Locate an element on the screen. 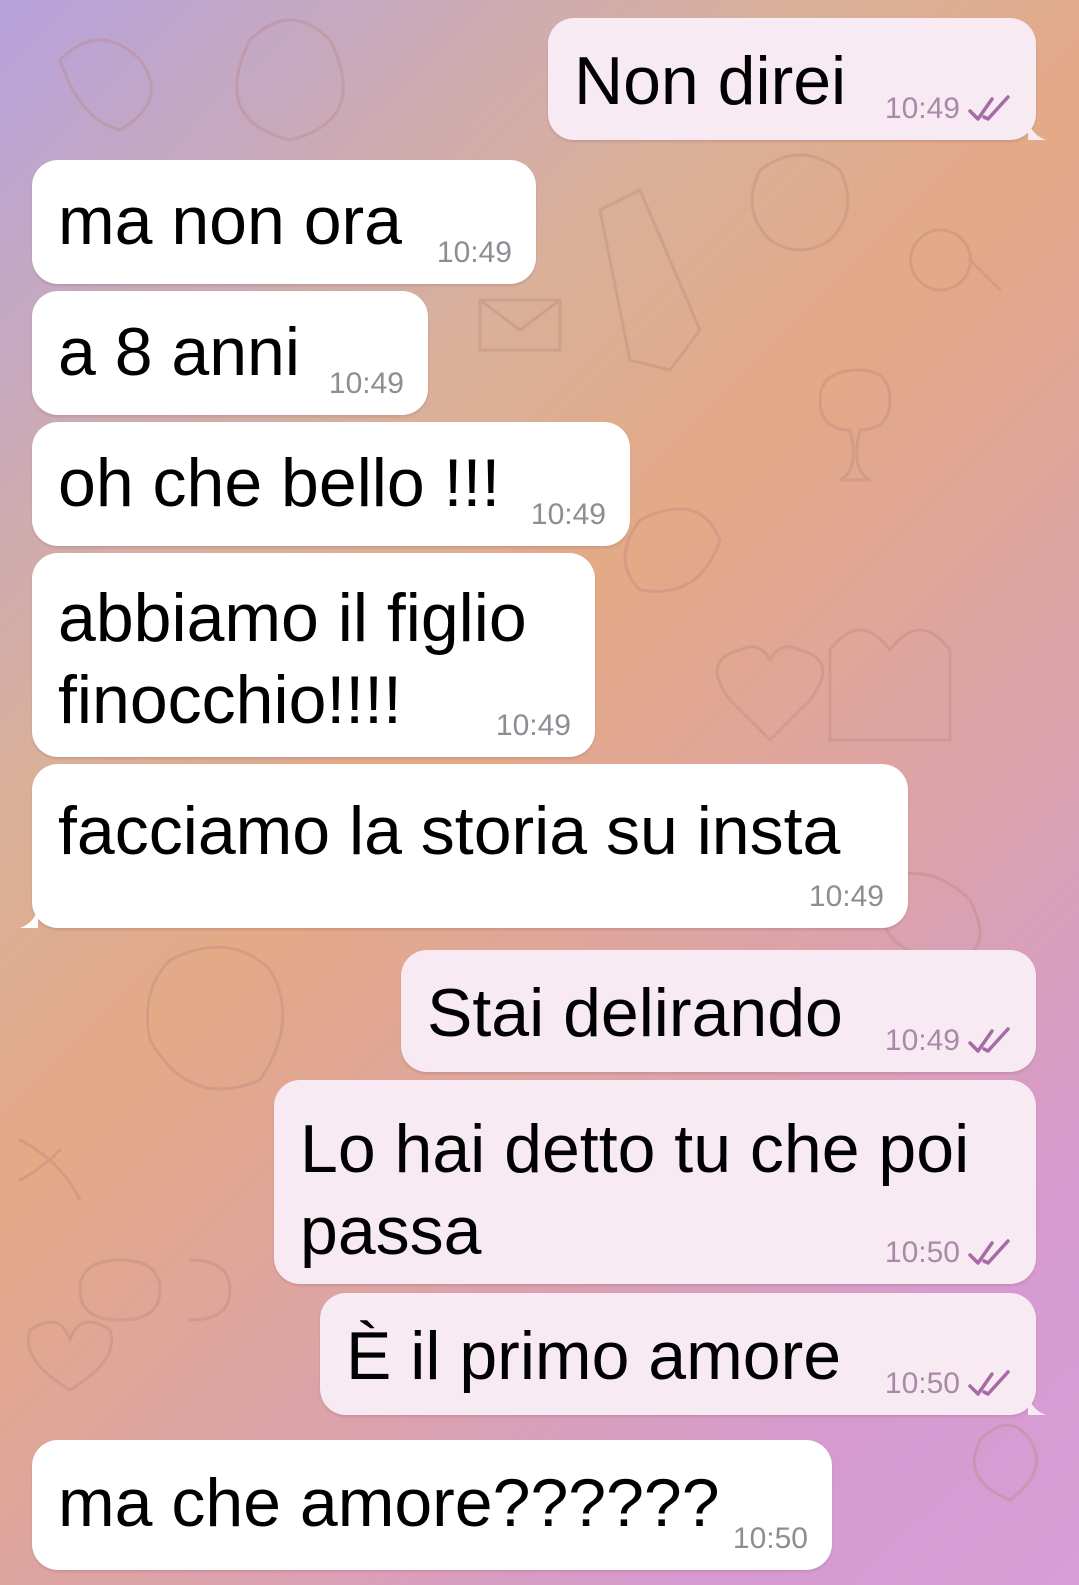 Image resolution: width=1079 pixels, height=1585 pixels. message-bubble-outgoing: Lo hai detto tu che poi passa 10:50 is located at coordinates (655, 1182).